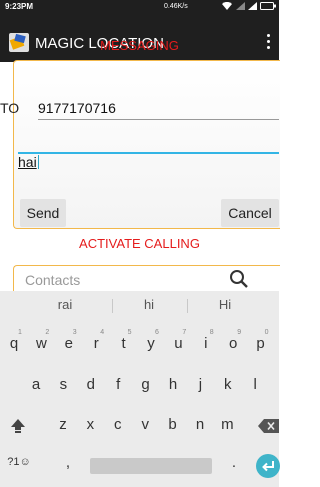  I want to click on space-key, so click(151, 466).